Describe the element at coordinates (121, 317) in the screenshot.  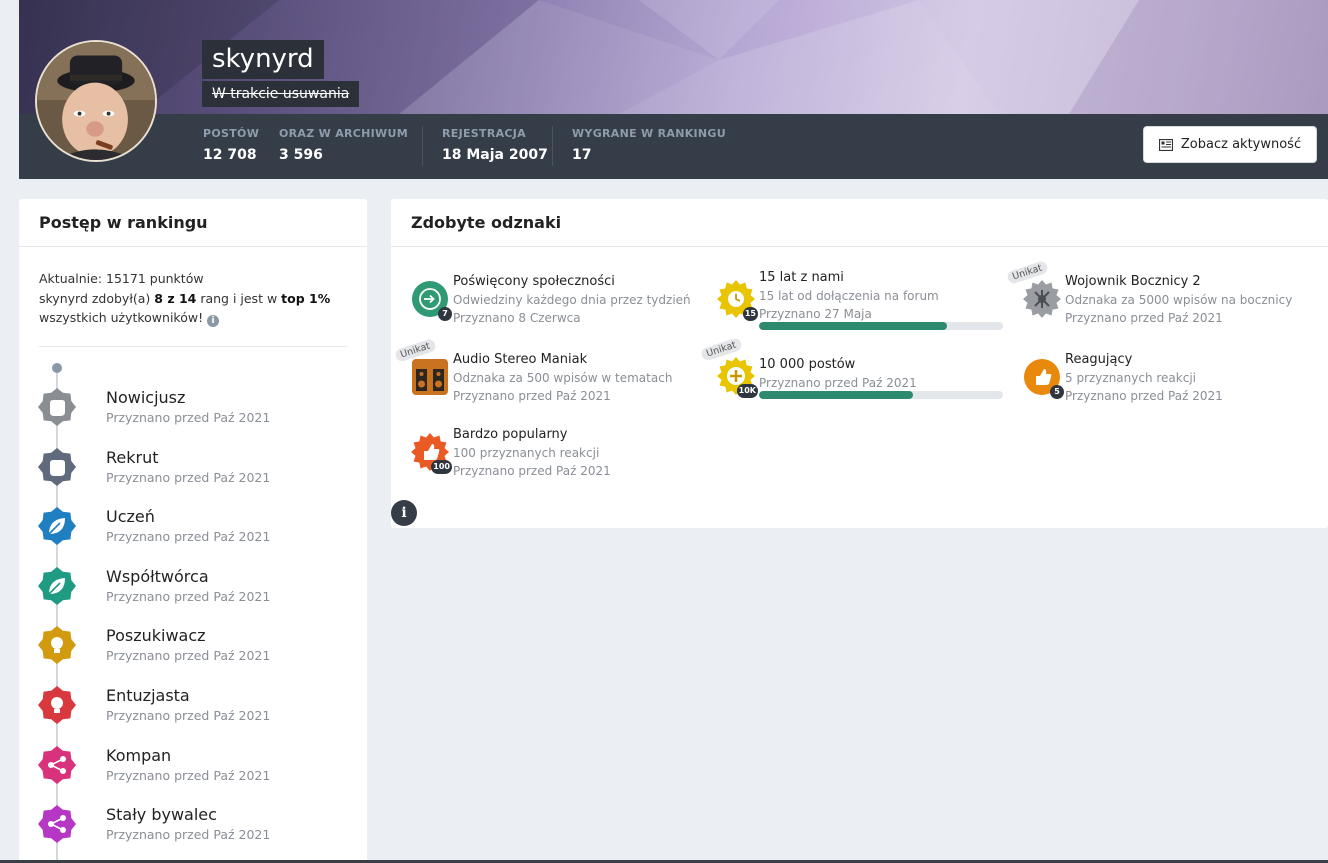
I see `summary-all-users: wszystkich użytkowników!` at that location.